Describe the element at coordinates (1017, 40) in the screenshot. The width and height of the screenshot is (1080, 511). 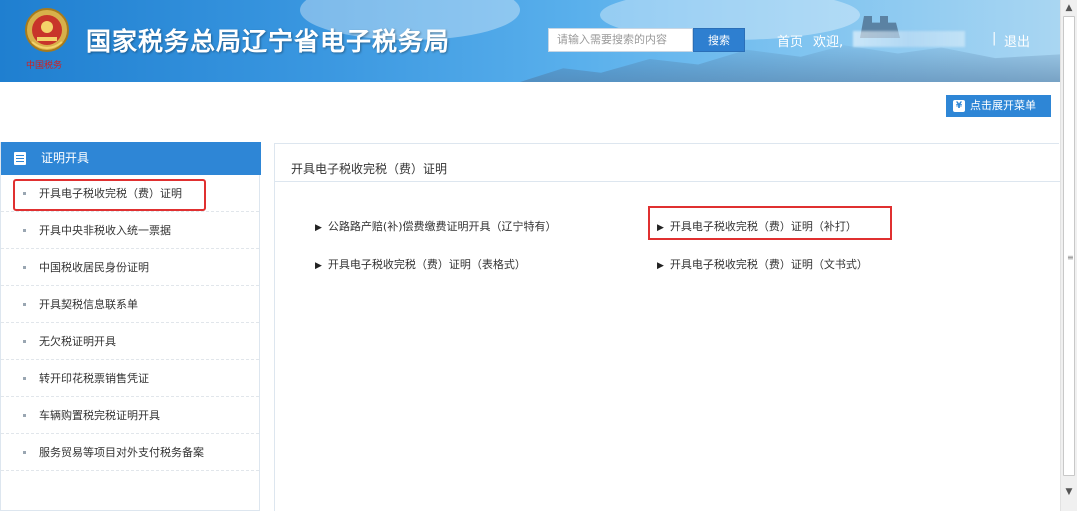
I see `logout-link: 退出` at that location.